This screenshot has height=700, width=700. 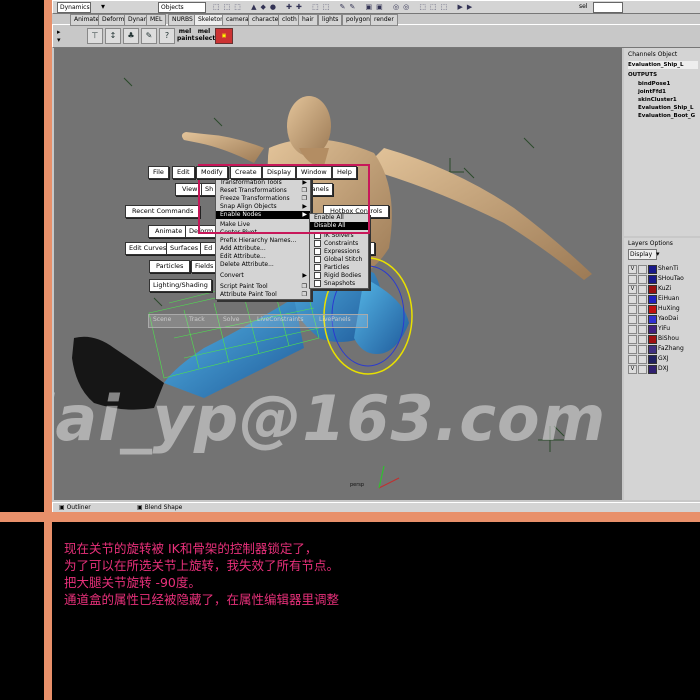 What do you see at coordinates (304, 276) in the screenshot?
I see `submenu-arrow-icon: ▶` at bounding box center [304, 276].